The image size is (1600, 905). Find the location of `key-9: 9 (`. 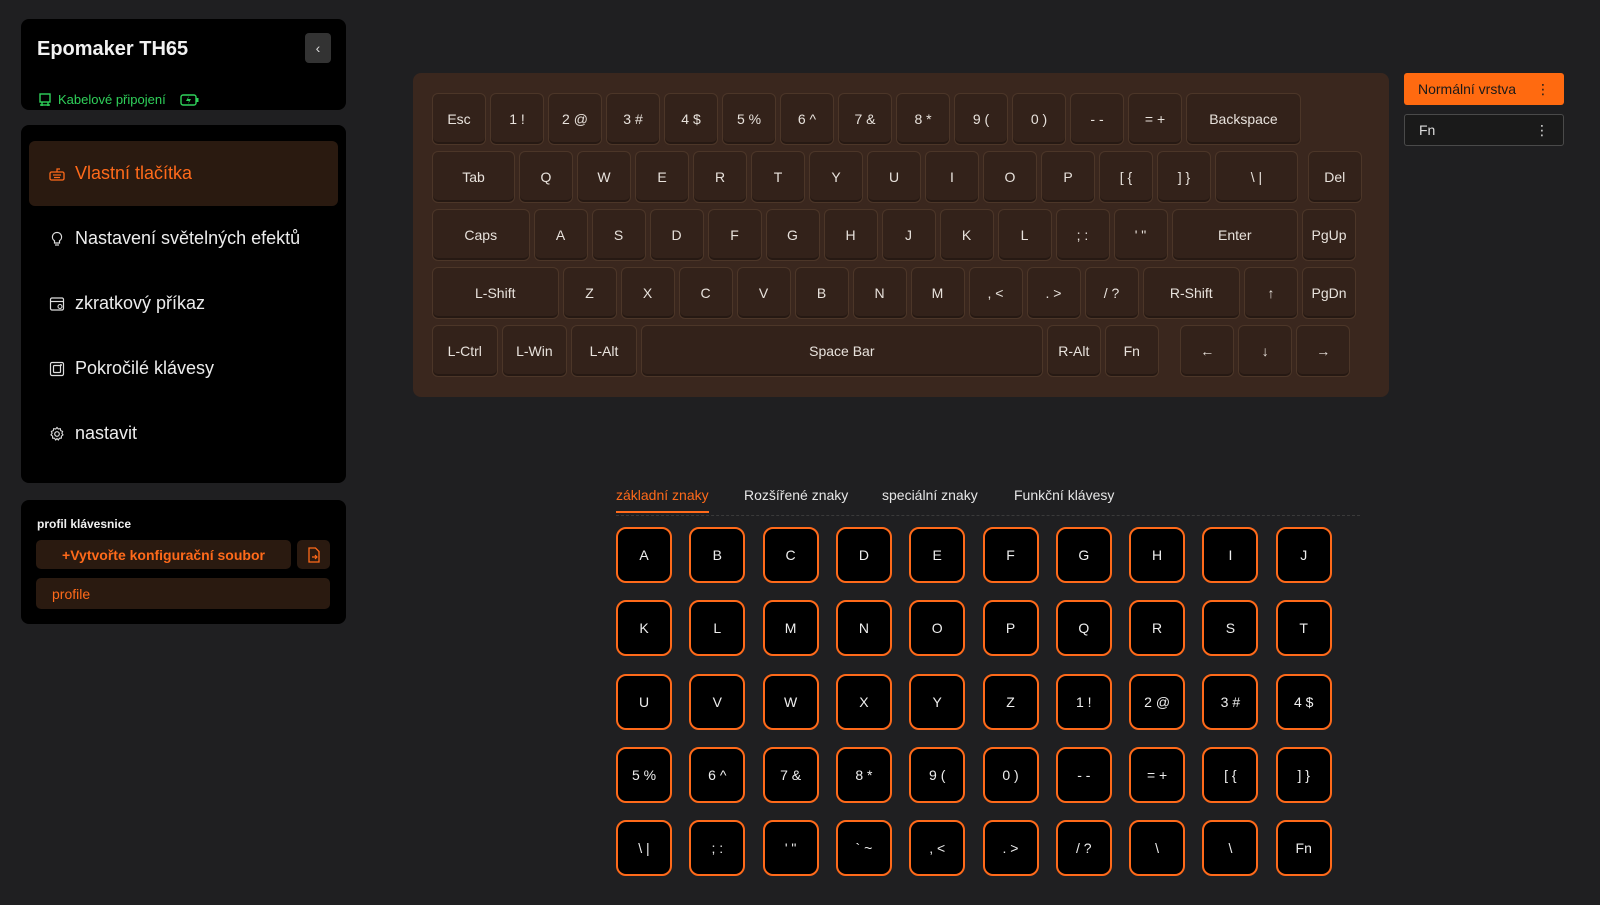

key-9: 9 ( is located at coordinates (981, 119).